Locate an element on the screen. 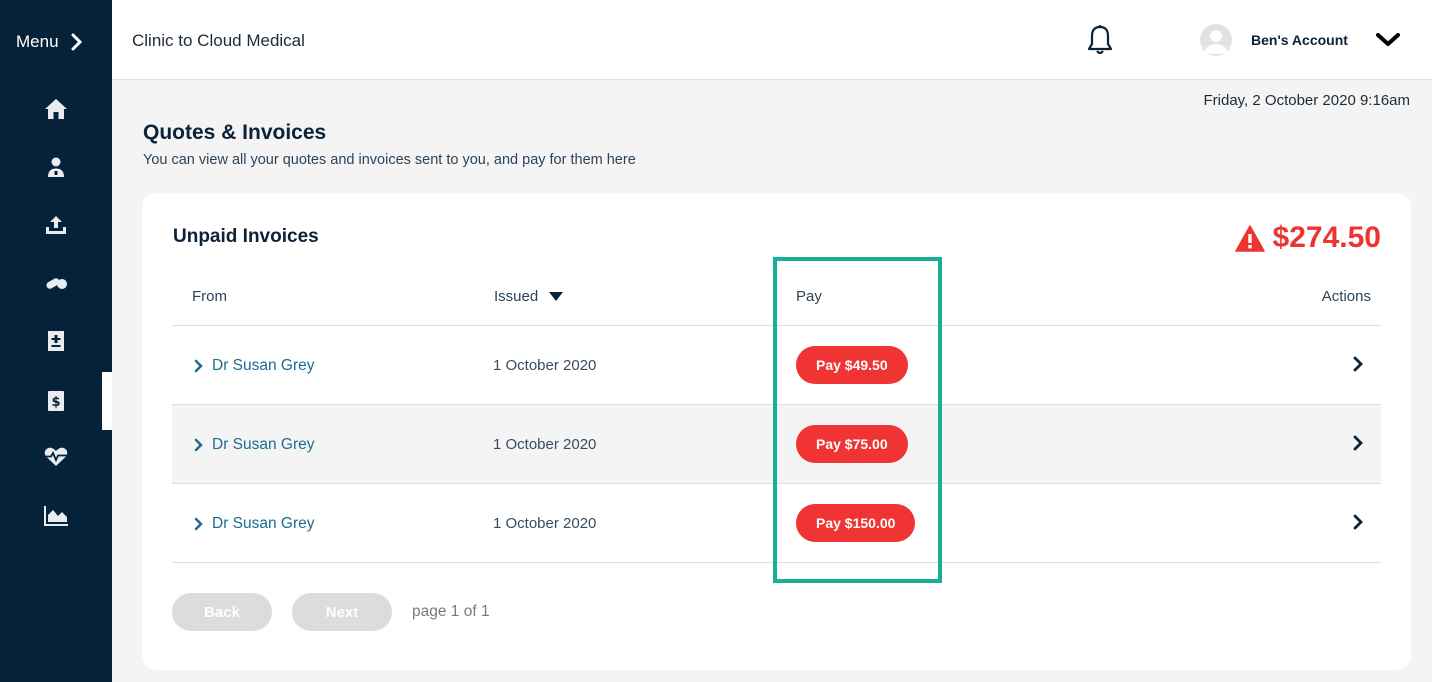 The width and height of the screenshot is (1432, 682). doctor-icon is located at coordinates (56, 167).